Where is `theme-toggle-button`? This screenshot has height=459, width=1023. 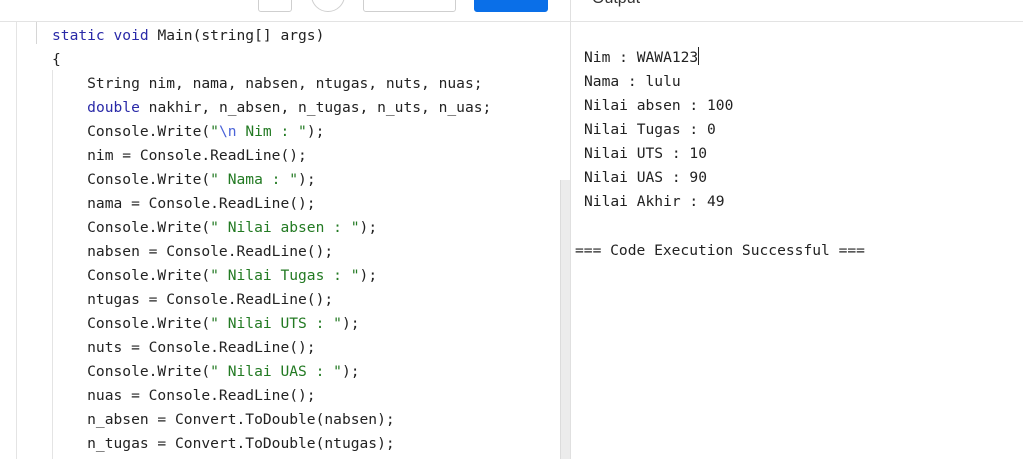
theme-toggle-button is located at coordinates (328, 6).